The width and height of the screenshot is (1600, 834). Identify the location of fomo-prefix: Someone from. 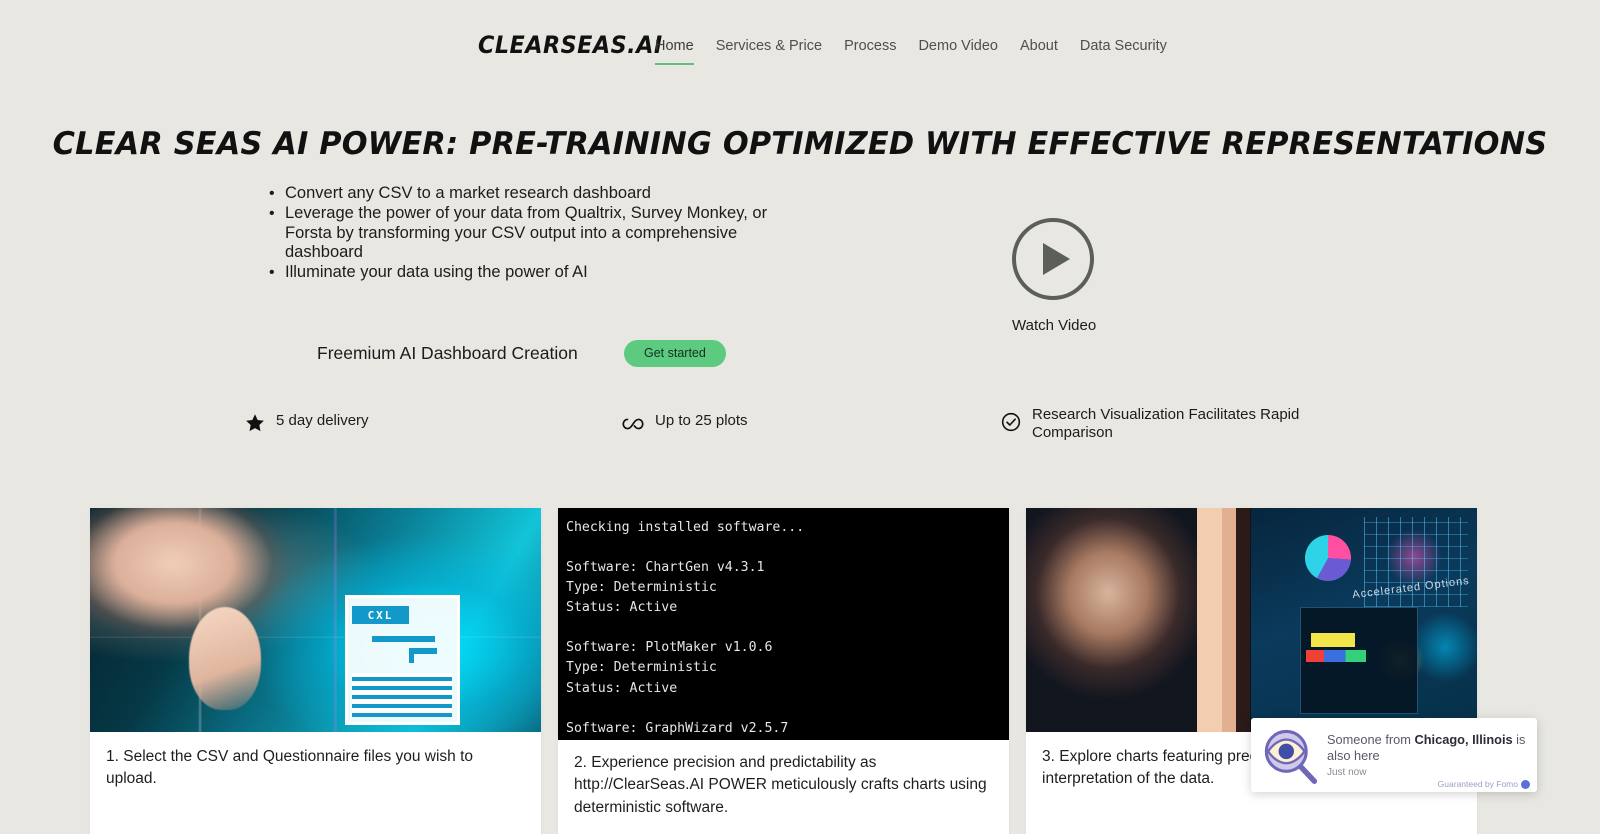
(1371, 739).